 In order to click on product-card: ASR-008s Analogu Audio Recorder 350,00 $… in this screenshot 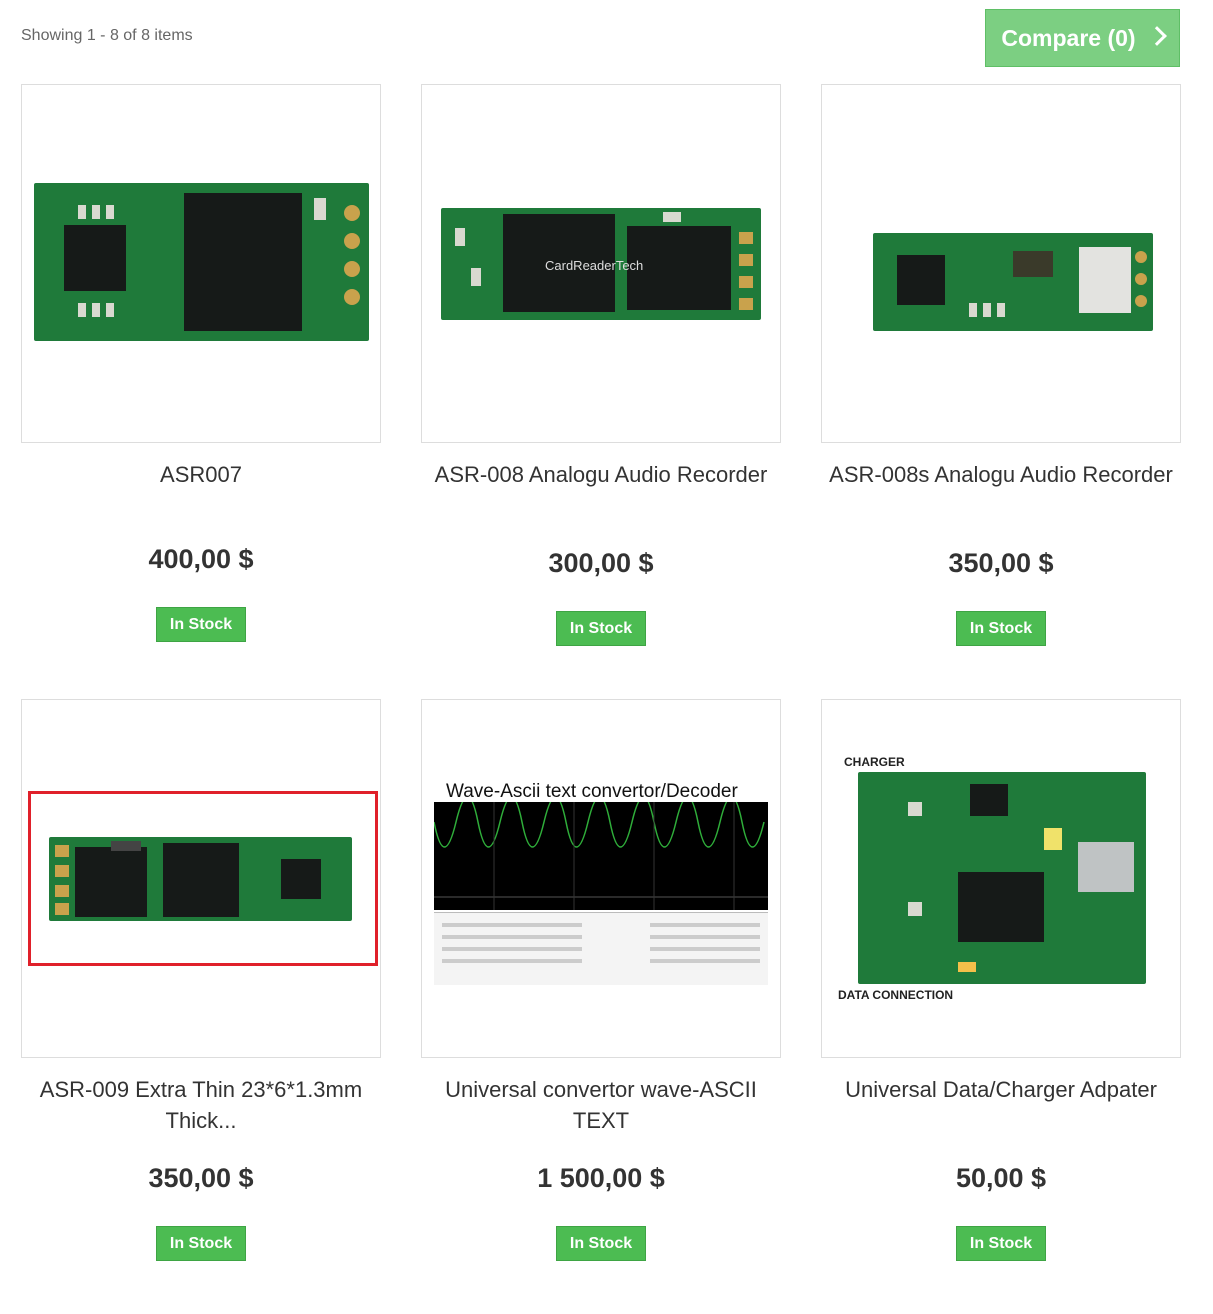, I will do `click(1001, 391)`.